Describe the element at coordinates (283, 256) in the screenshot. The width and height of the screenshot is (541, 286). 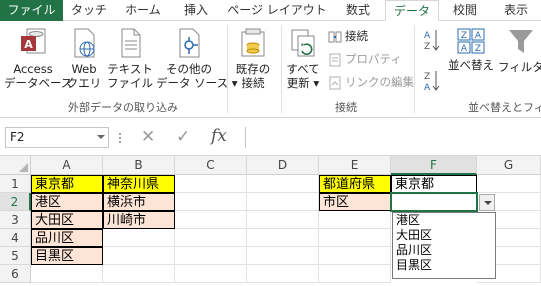
I see `cell-d5` at that location.